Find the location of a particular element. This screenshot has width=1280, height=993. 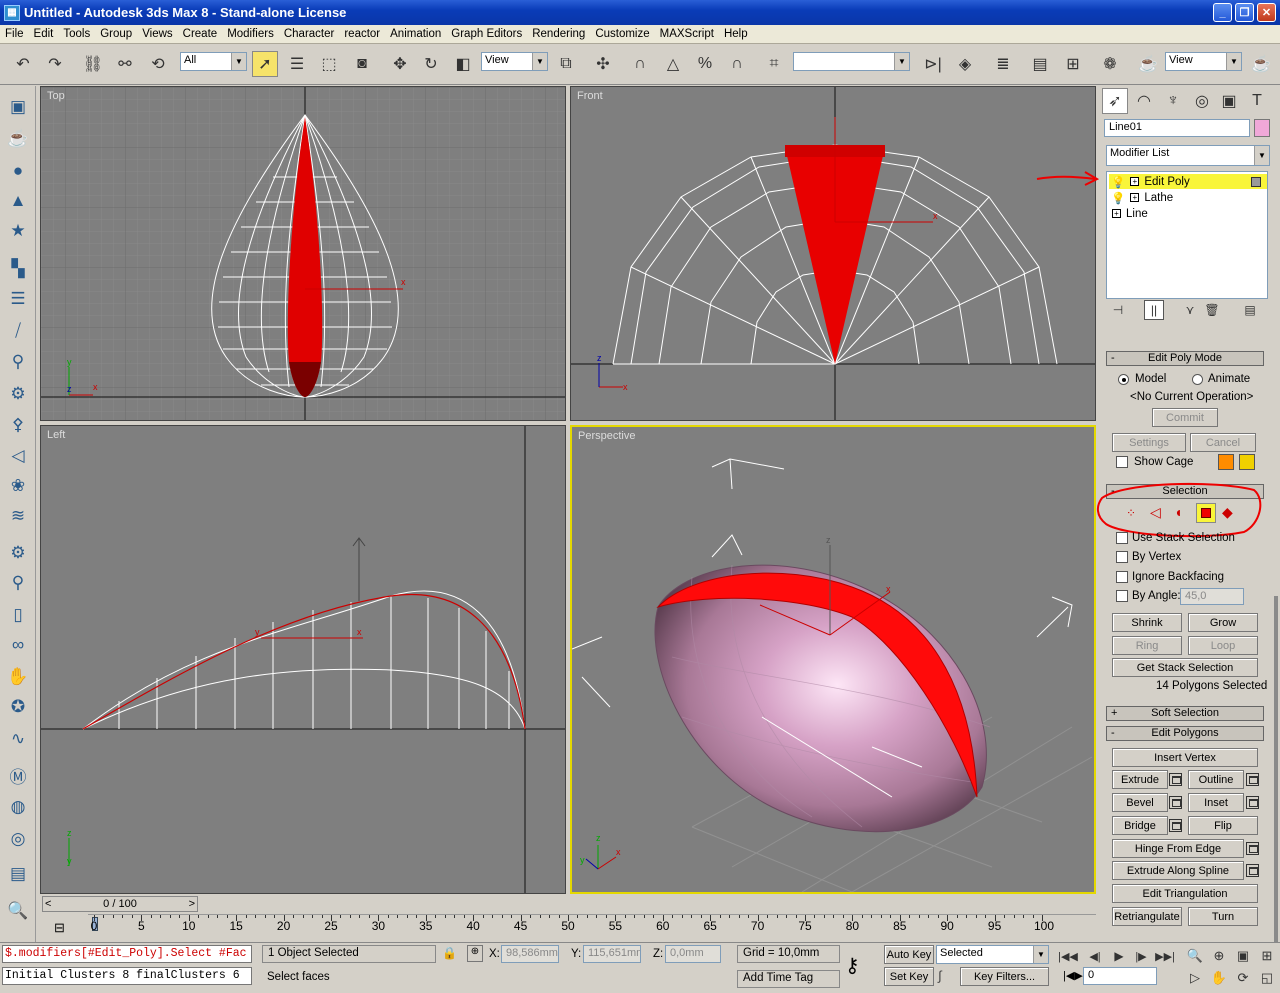

by-angle-checkbox is located at coordinates (1122, 596).